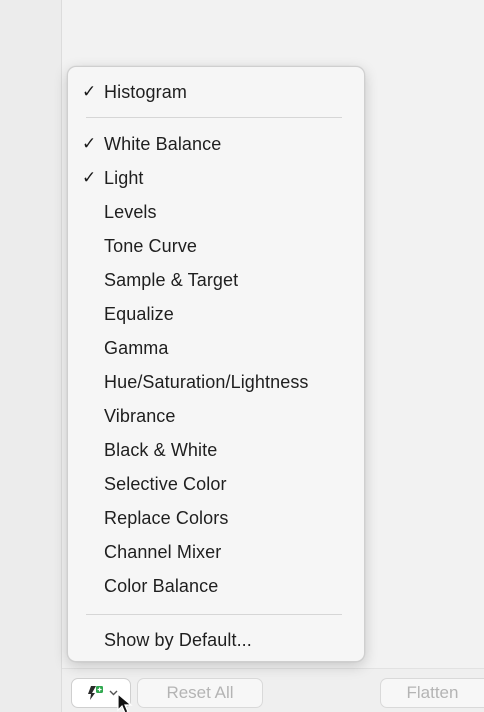  Describe the element at coordinates (145, 91) in the screenshot. I see `menu-item-label: Histogram` at that location.